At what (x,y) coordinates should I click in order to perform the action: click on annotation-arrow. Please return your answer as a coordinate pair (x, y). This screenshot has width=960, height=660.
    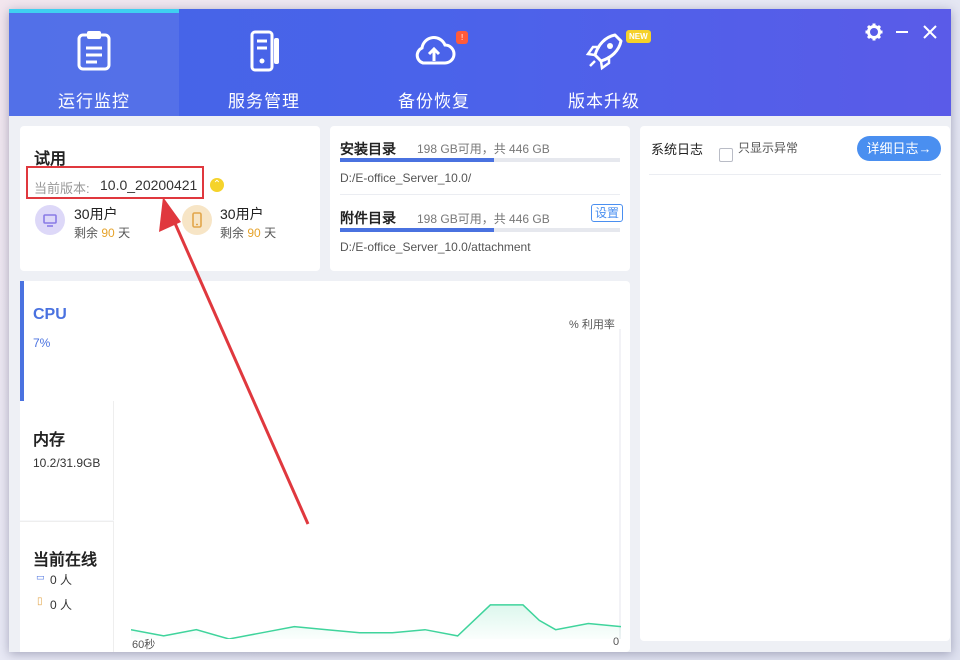
    Looking at the image, I should click on (234, 361).